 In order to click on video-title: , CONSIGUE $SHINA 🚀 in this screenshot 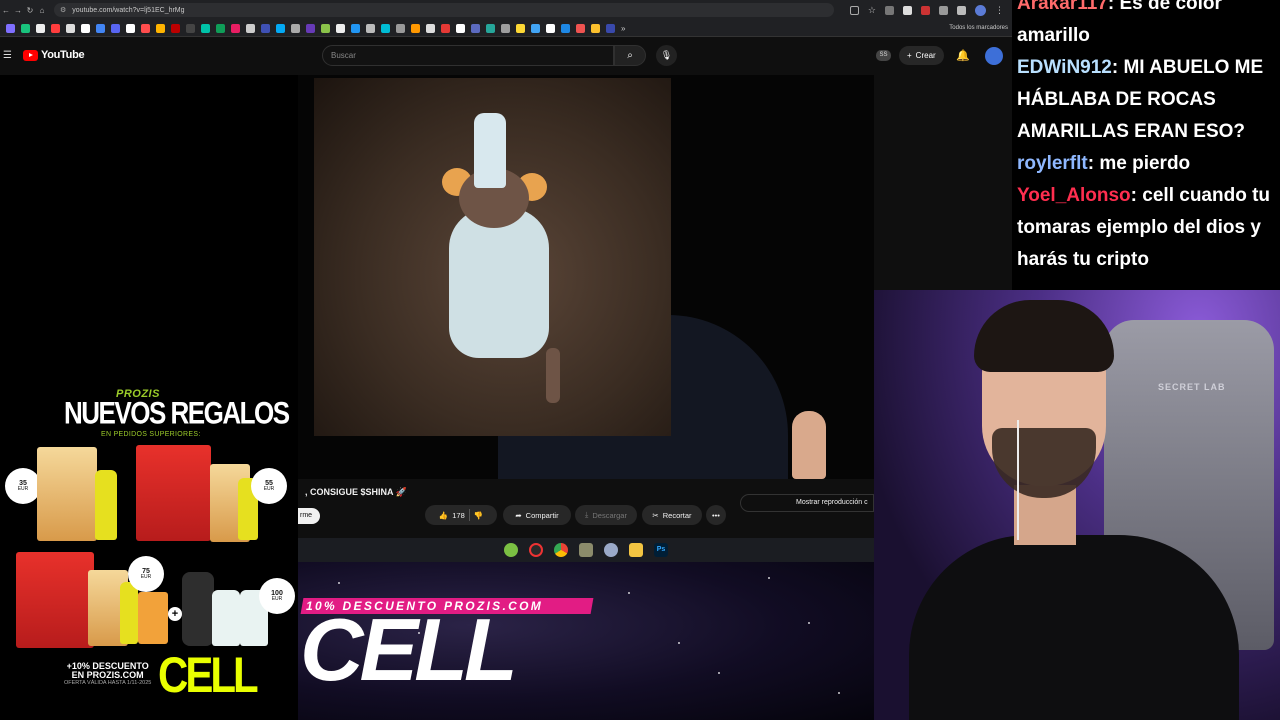, I will do `click(356, 492)`.